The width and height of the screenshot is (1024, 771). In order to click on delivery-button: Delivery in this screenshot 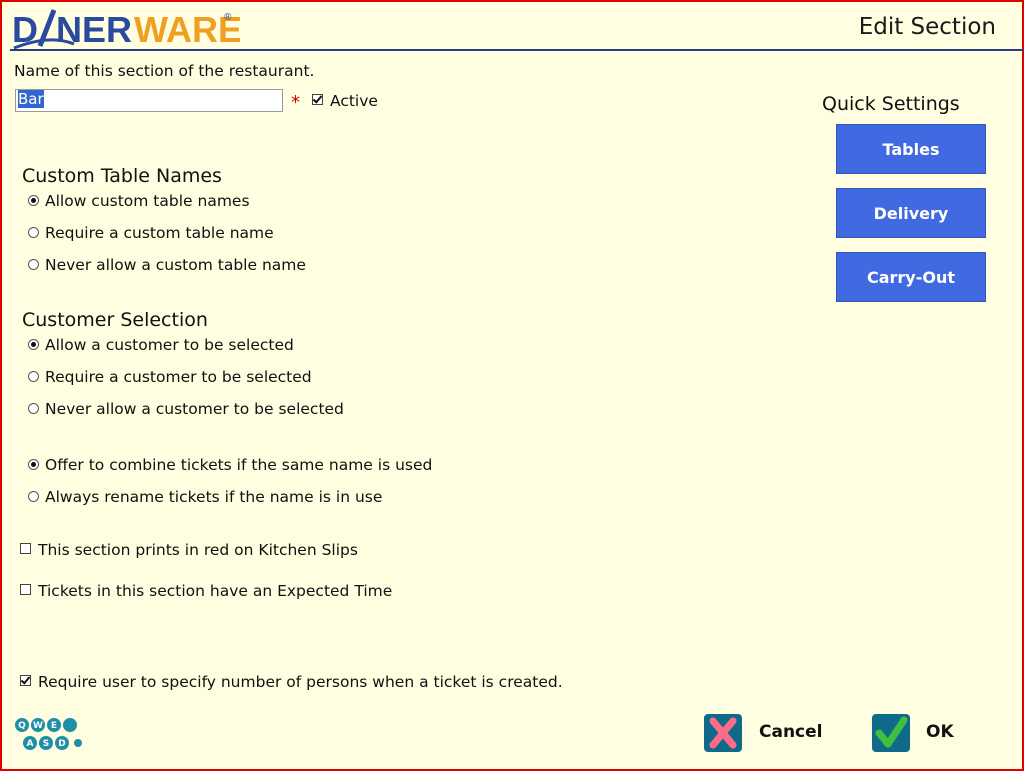, I will do `click(911, 213)`.